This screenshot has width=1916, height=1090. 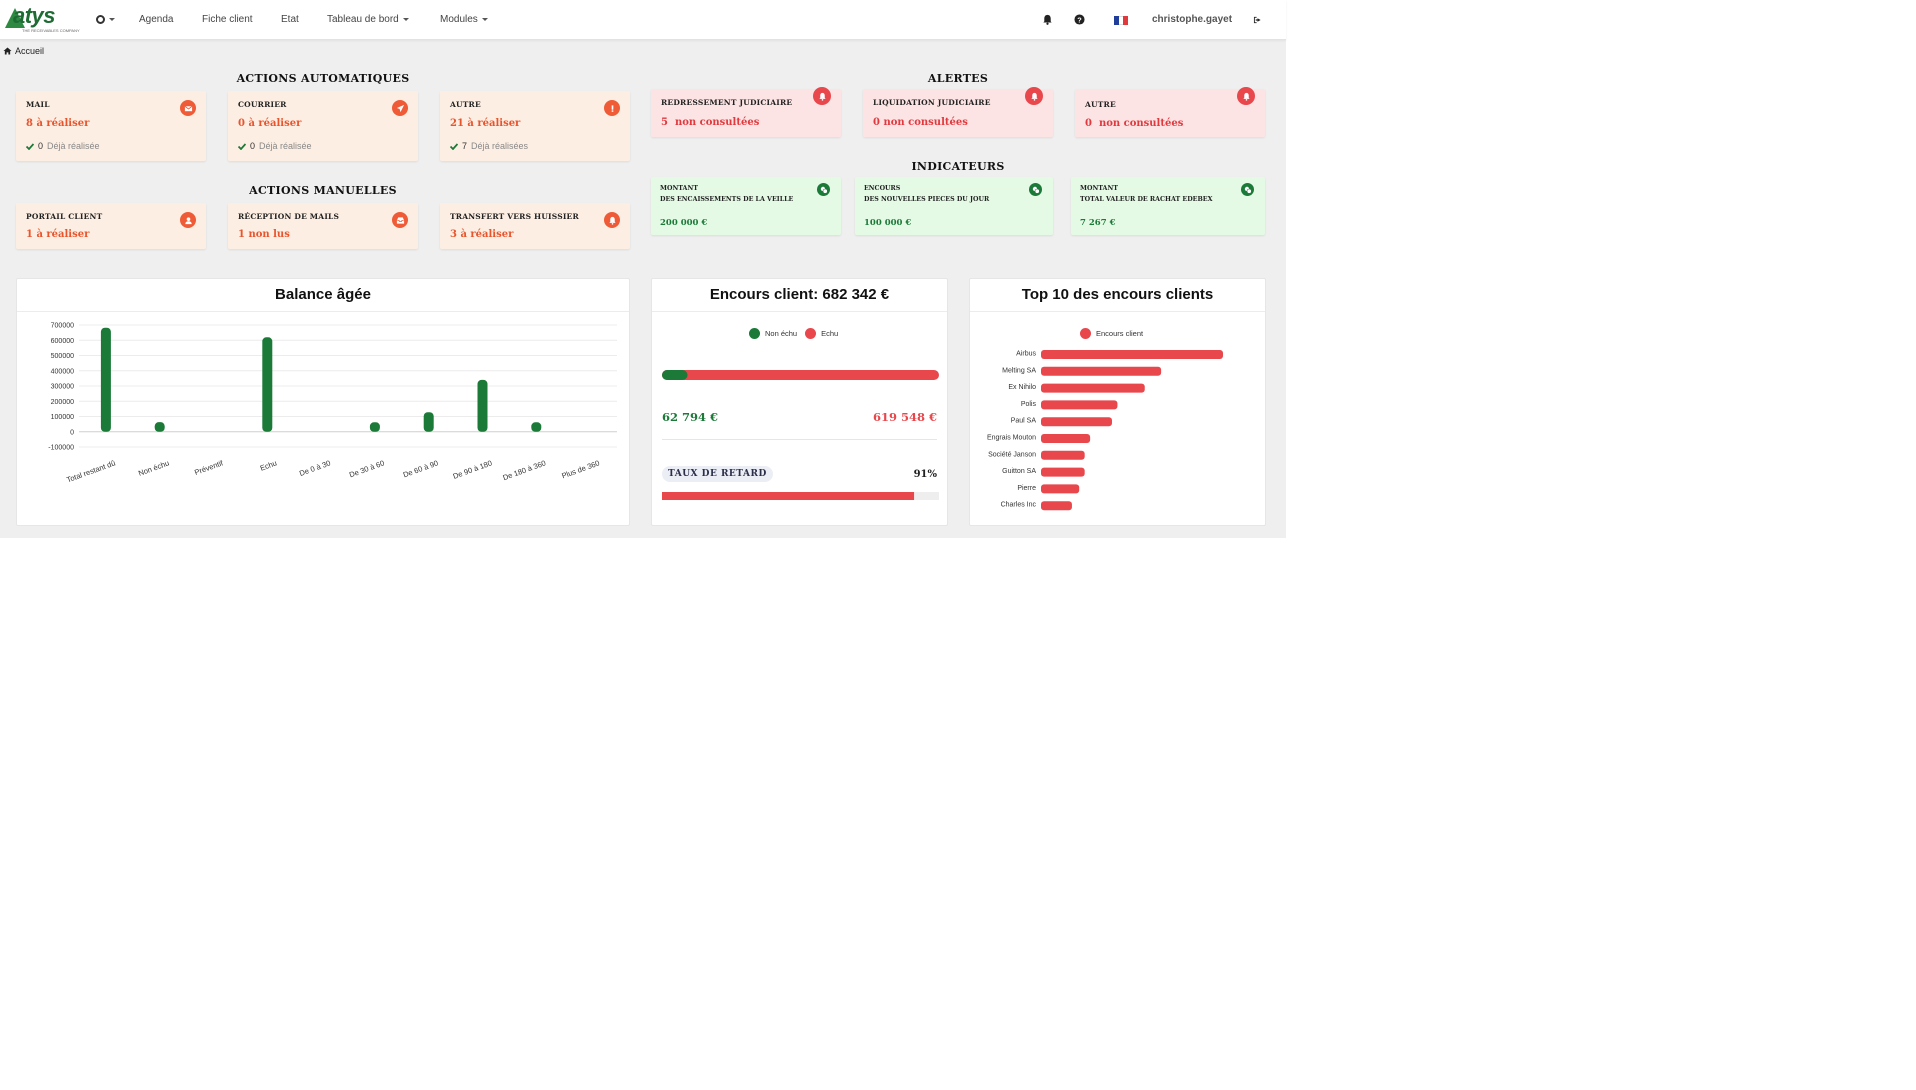 I want to click on envelope-icon, so click(x=188, y=108).